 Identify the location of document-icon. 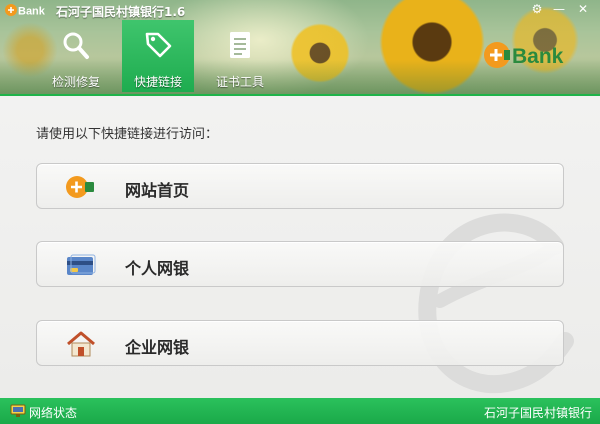
(240, 45).